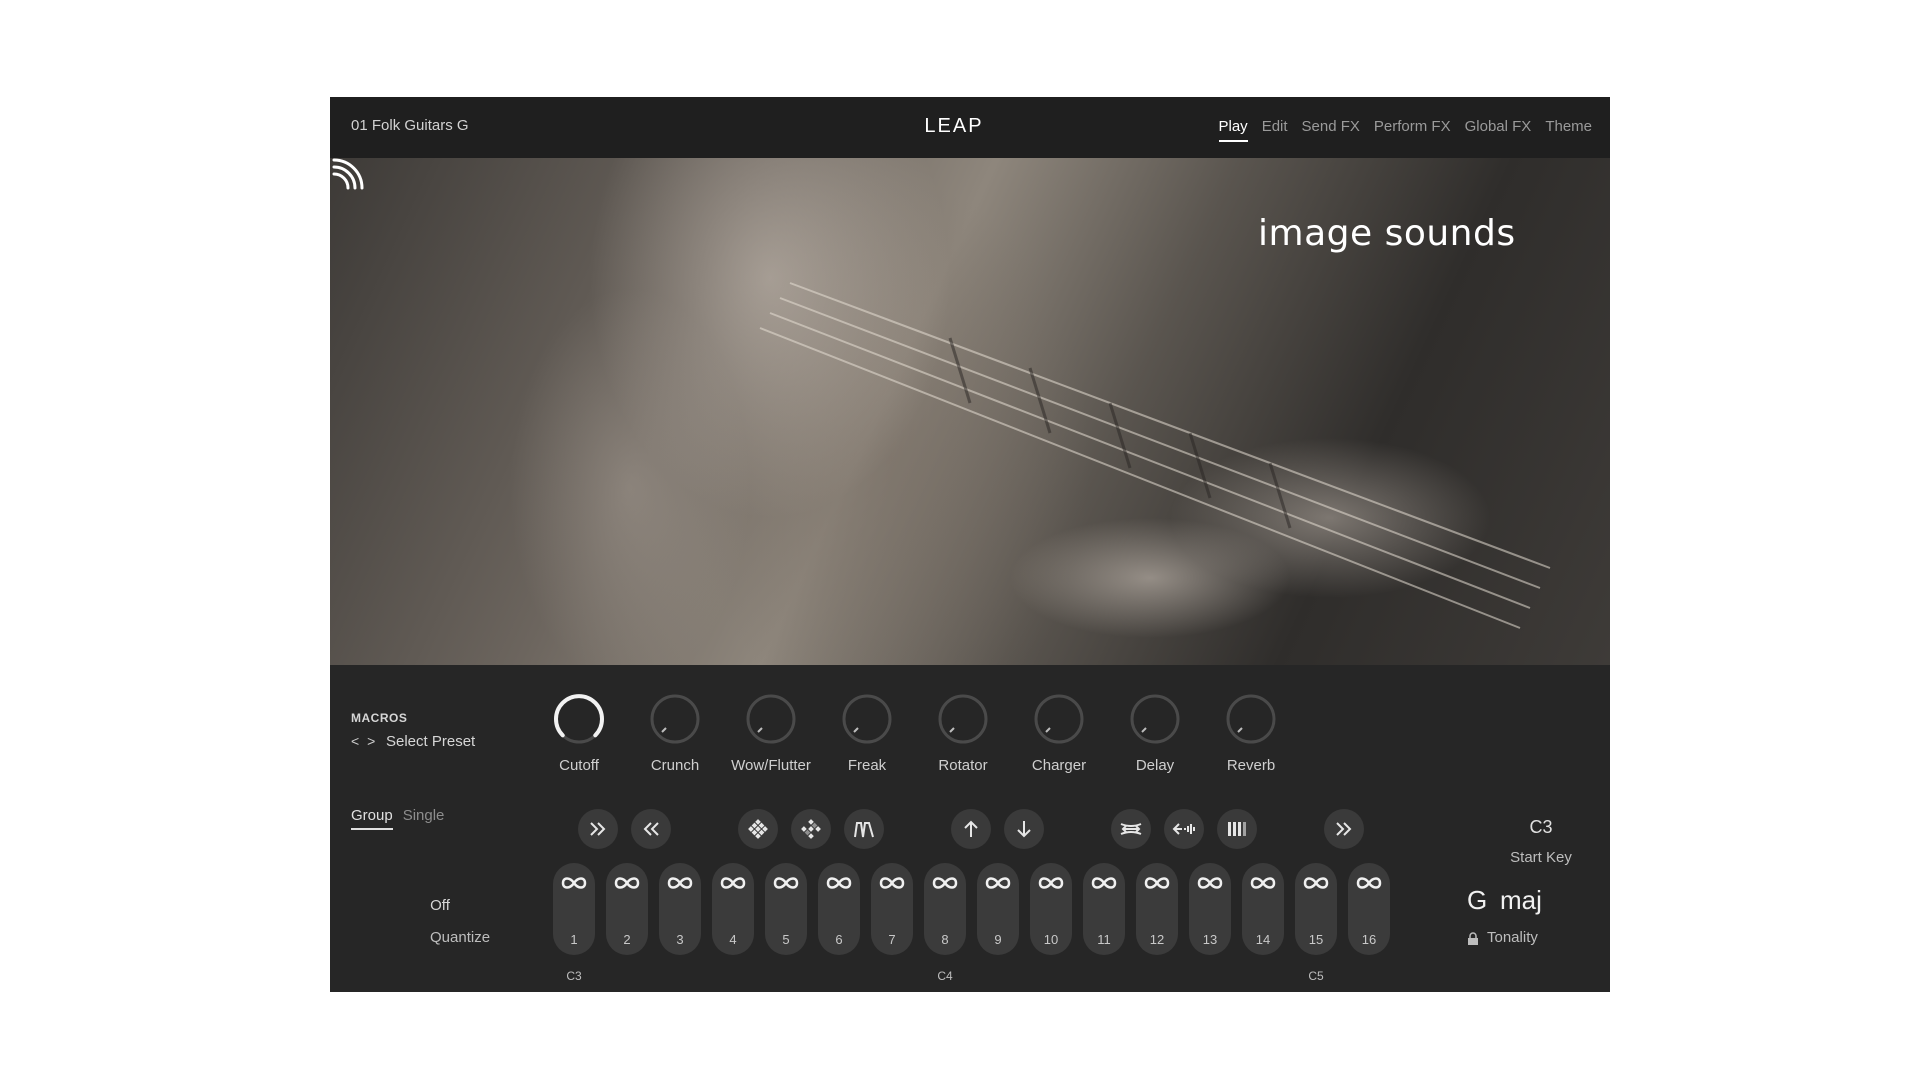 This screenshot has width=1920, height=1080. What do you see at coordinates (1369, 909) in the screenshot?
I see `pad-16: 16` at bounding box center [1369, 909].